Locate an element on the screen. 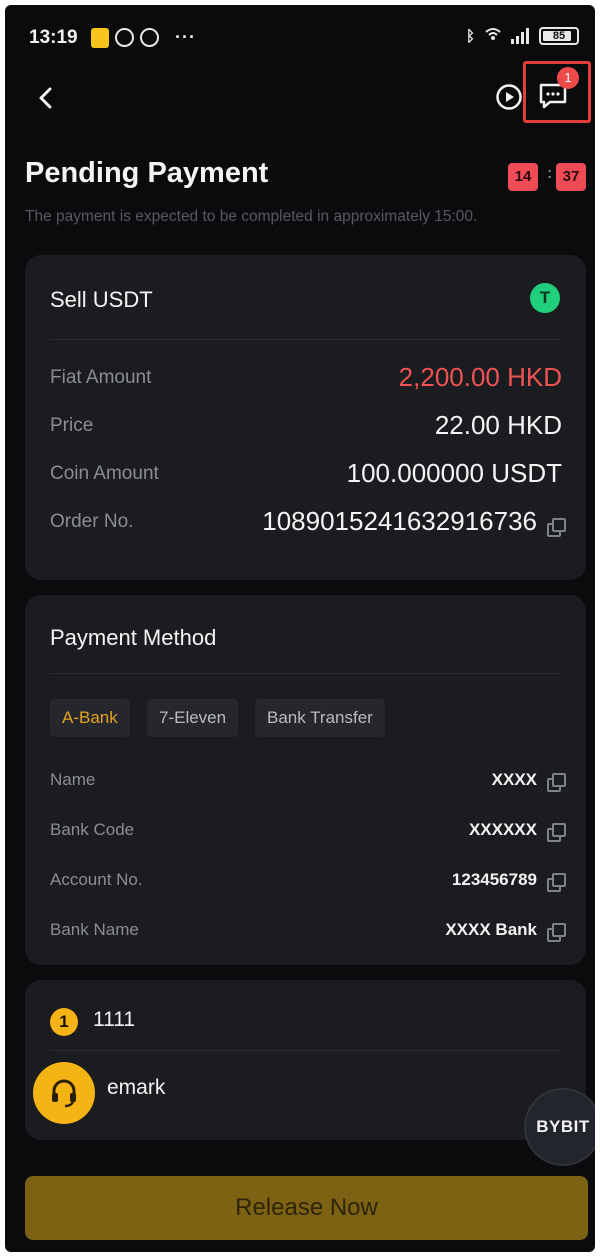 Image resolution: width=600 pixels, height=1257 pixels. bank-code-row: XXXXXX is located at coordinates (517, 831).